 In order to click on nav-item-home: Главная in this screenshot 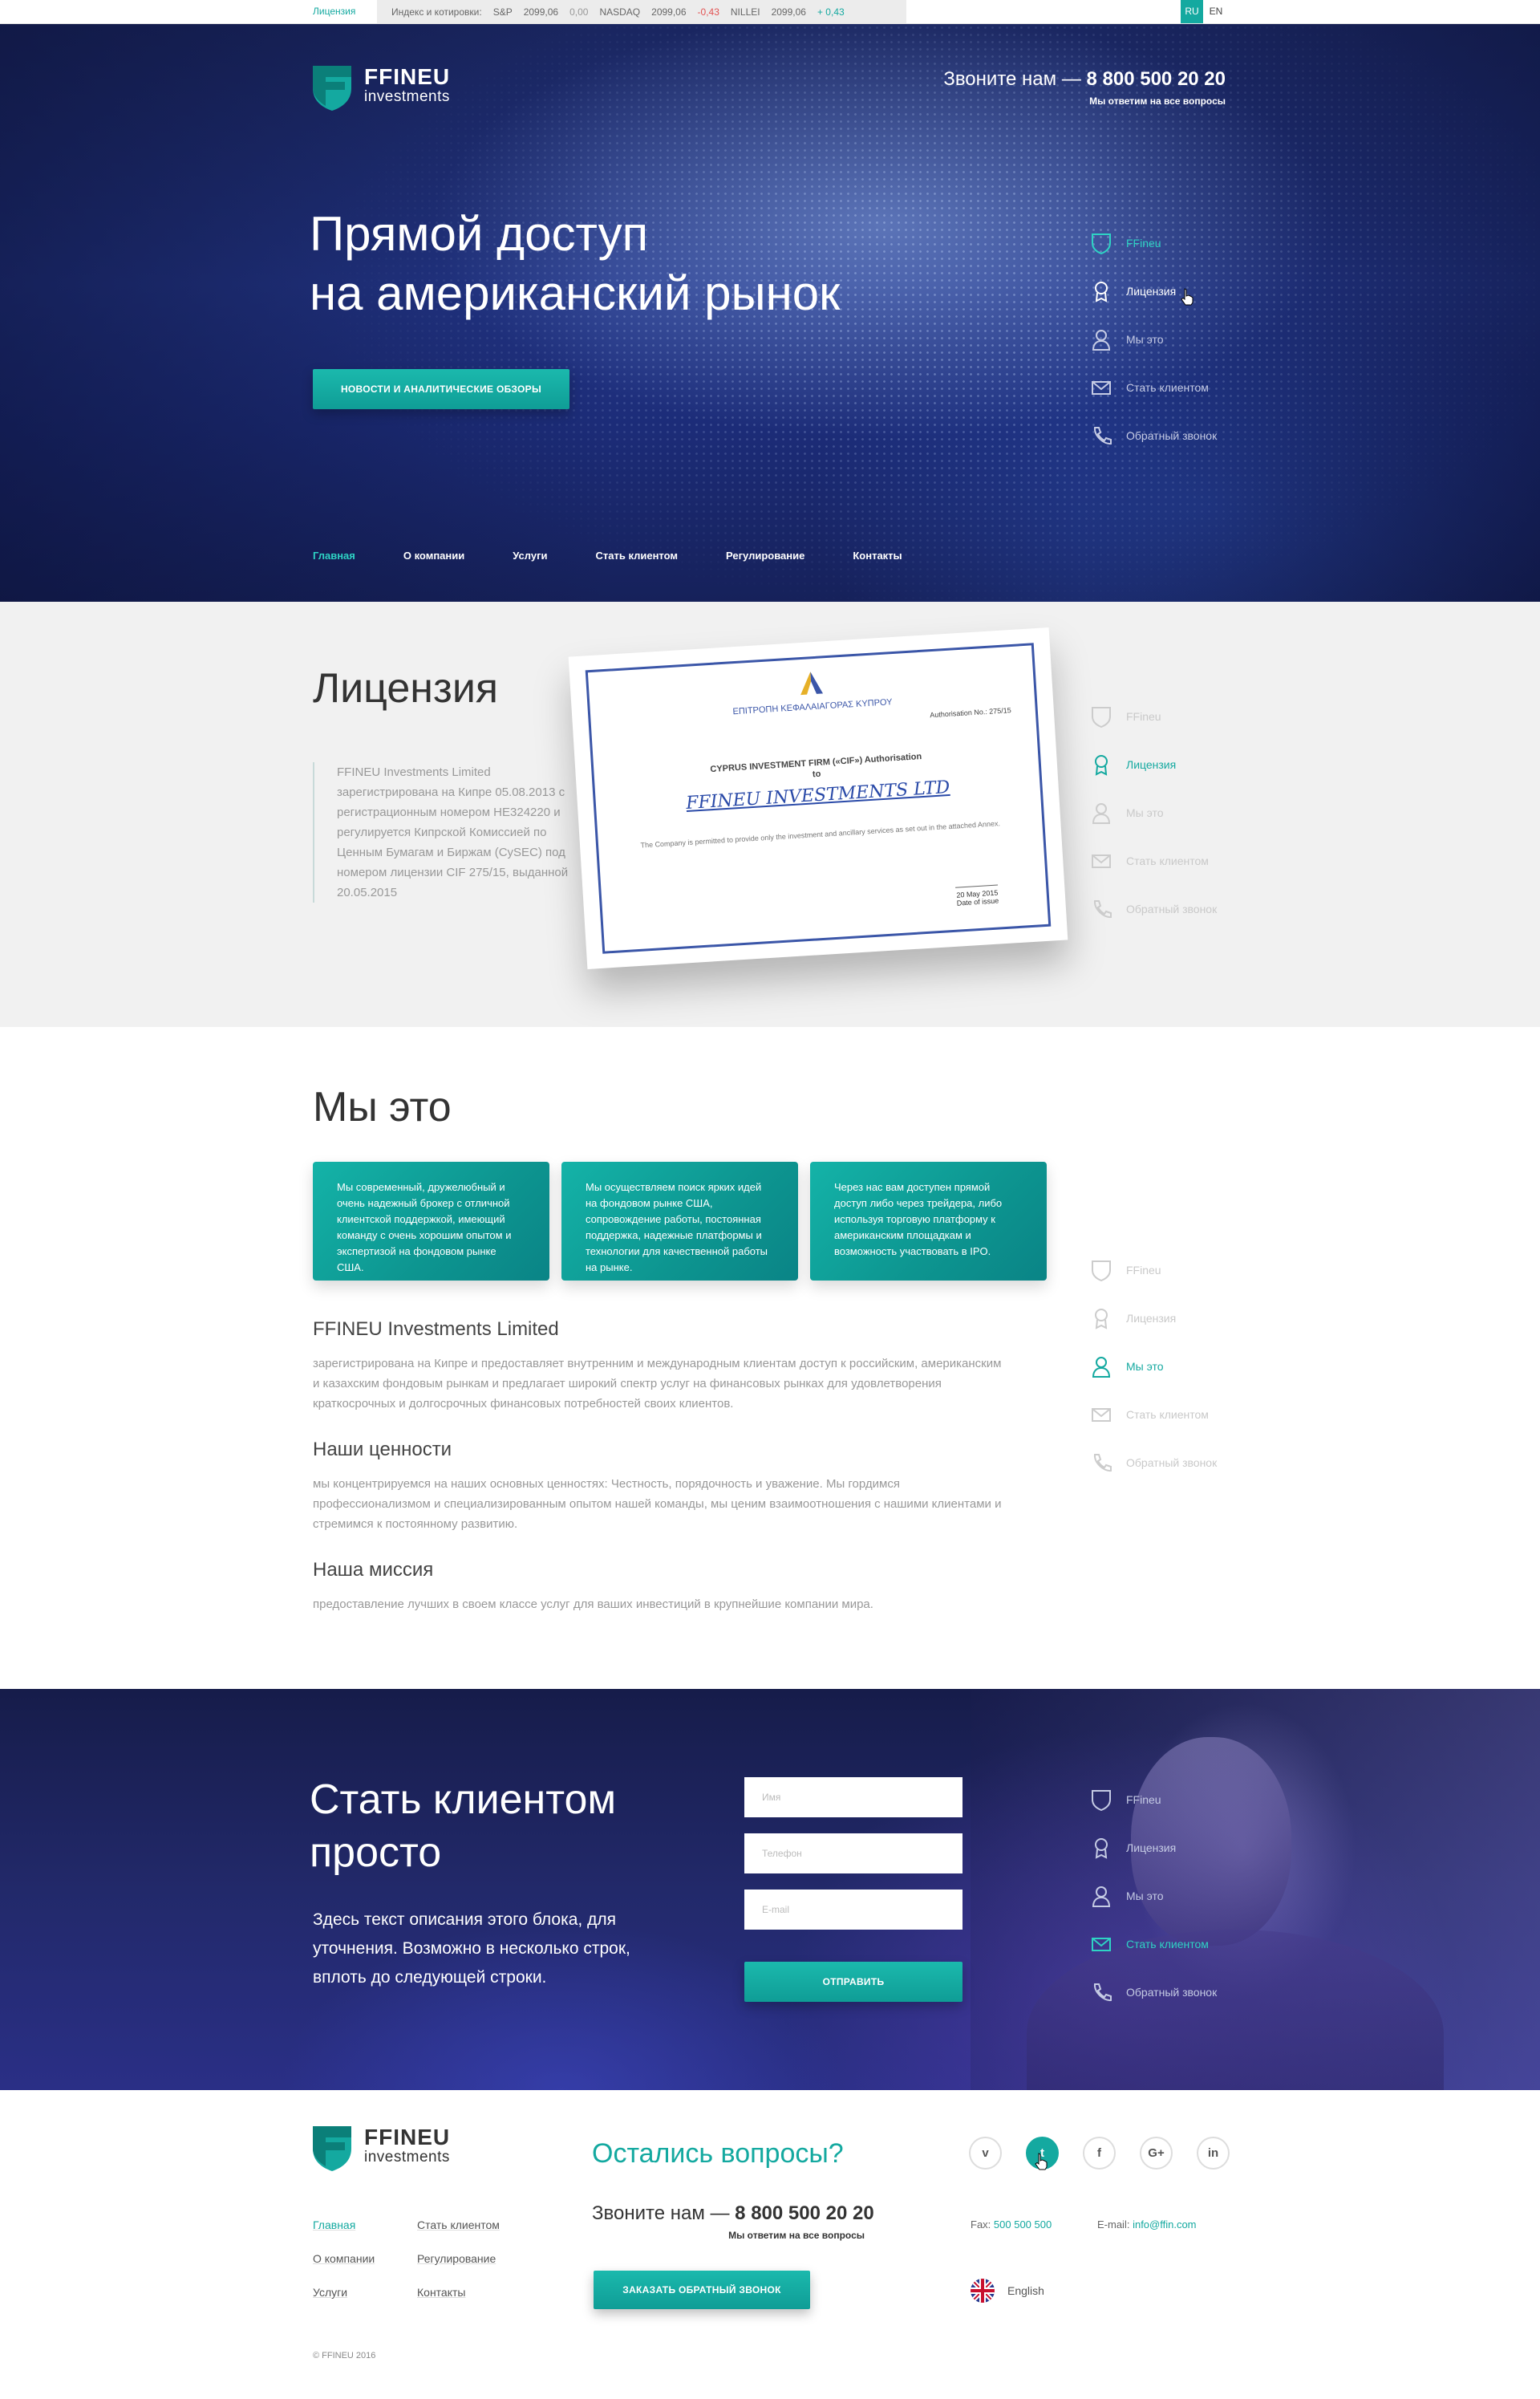, I will do `click(334, 556)`.